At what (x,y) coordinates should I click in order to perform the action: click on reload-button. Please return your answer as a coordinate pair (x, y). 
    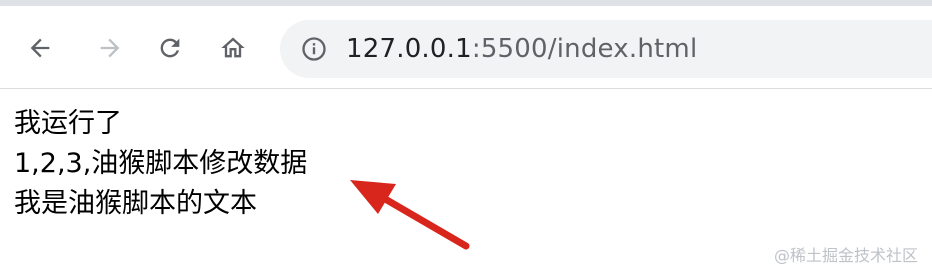
    Looking at the image, I should click on (170, 48).